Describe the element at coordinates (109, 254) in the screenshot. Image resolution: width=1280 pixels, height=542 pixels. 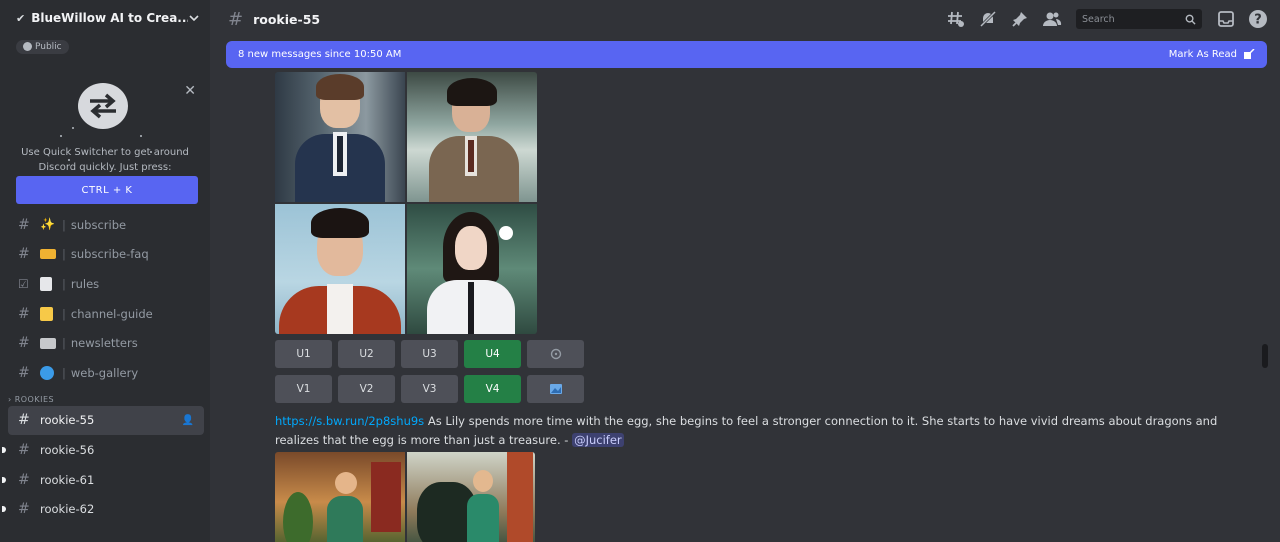
I see `channel-label: subscribe-faq` at that location.